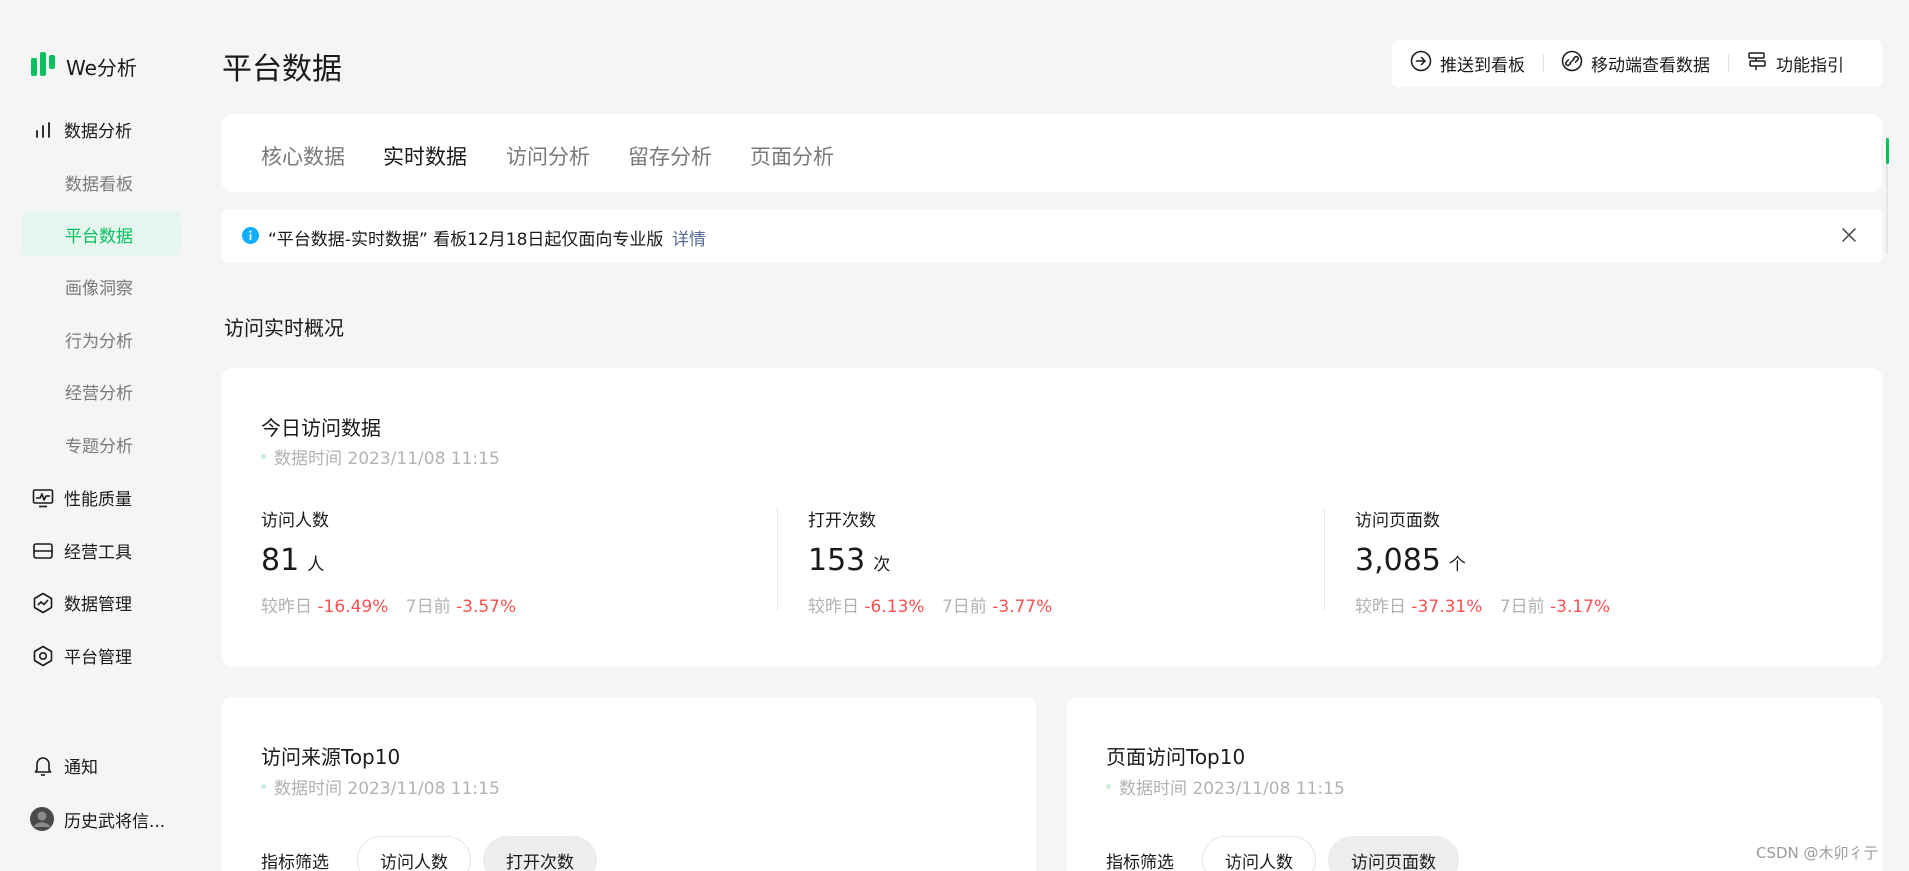 Image resolution: width=1909 pixels, height=871 pixels. I want to click on today-card-title: 今日访问数据, so click(321, 428).